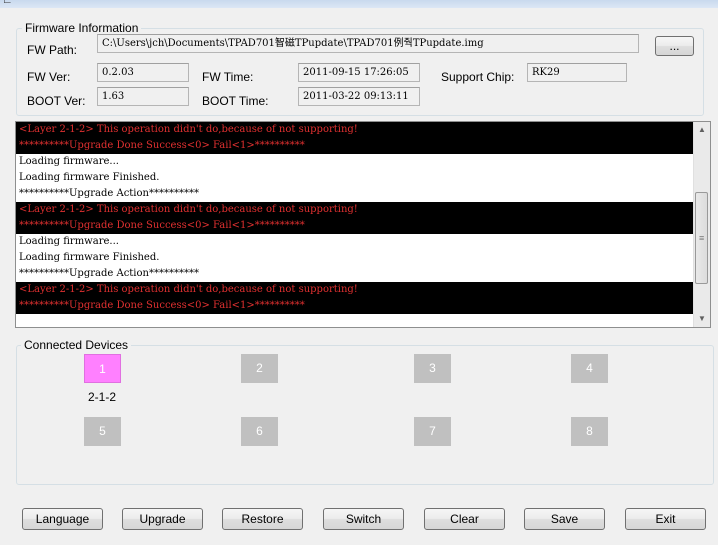 The image size is (718, 545). What do you see at coordinates (359, 4) in the screenshot?
I see `window-title-strip: ∟` at bounding box center [359, 4].